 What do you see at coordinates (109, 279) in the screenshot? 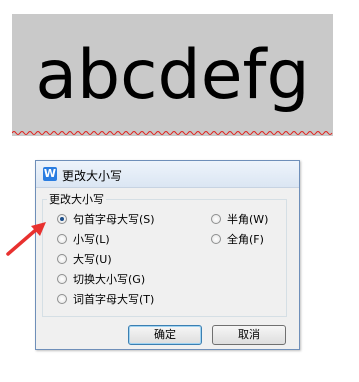
I see `option-label: 切换大小写(G)` at bounding box center [109, 279].